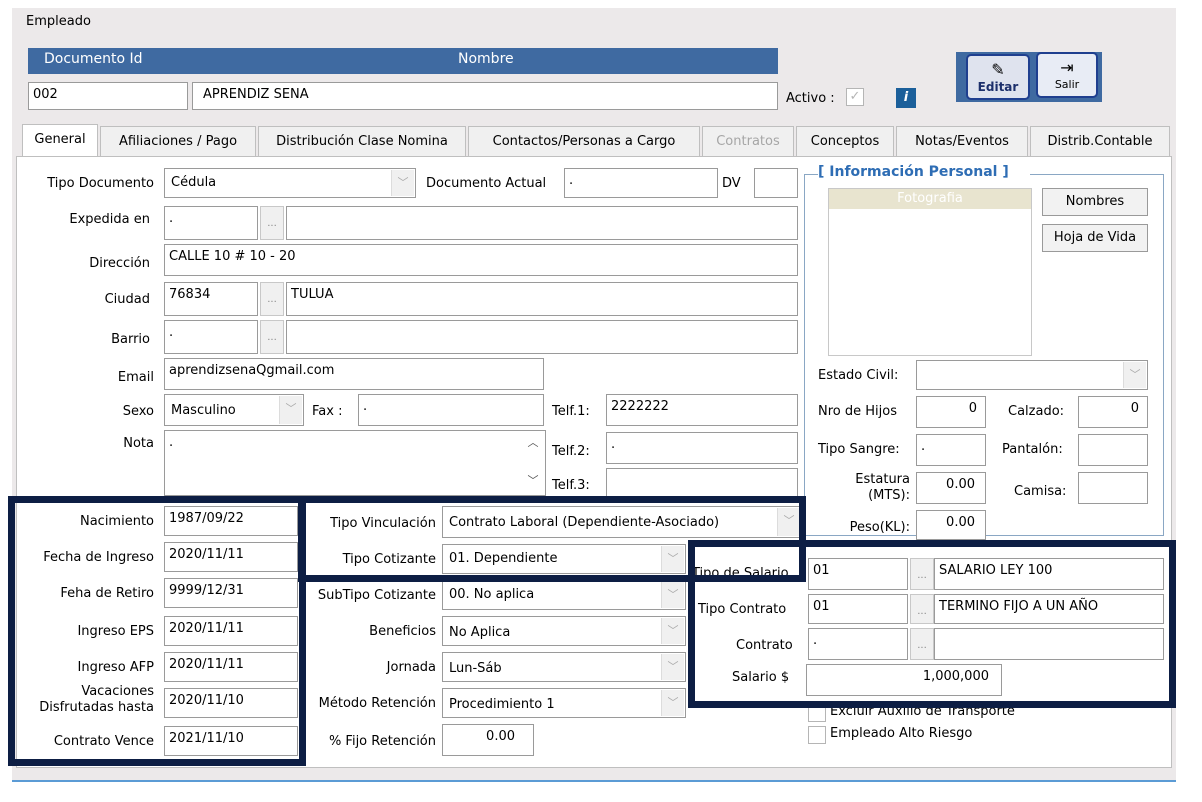 The width and height of the screenshot is (1202, 802). What do you see at coordinates (377, 703) in the screenshot?
I see `metodo-label: Método Retención` at bounding box center [377, 703].